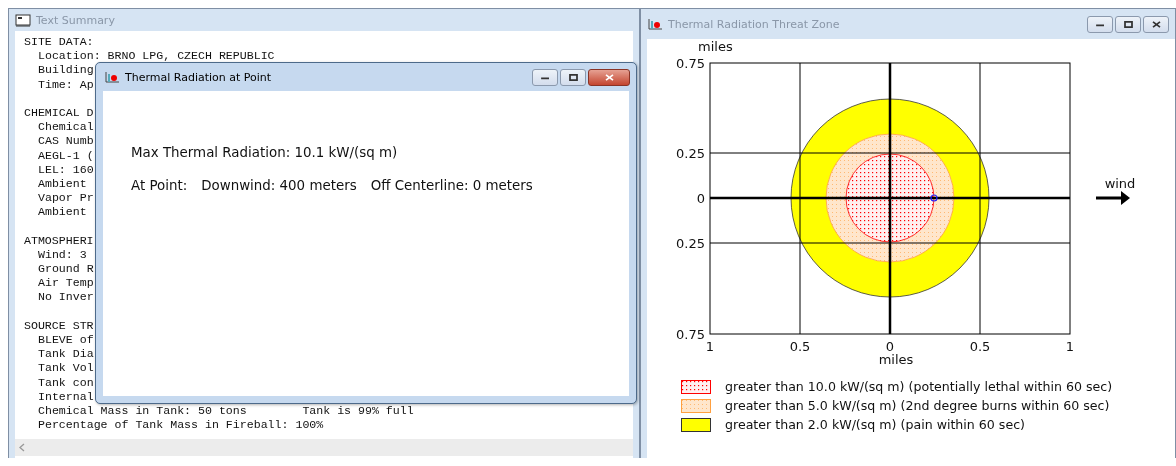  Describe the element at coordinates (451, 185) in the screenshot. I see `result-text: Off Centerline: 0 meters` at that location.